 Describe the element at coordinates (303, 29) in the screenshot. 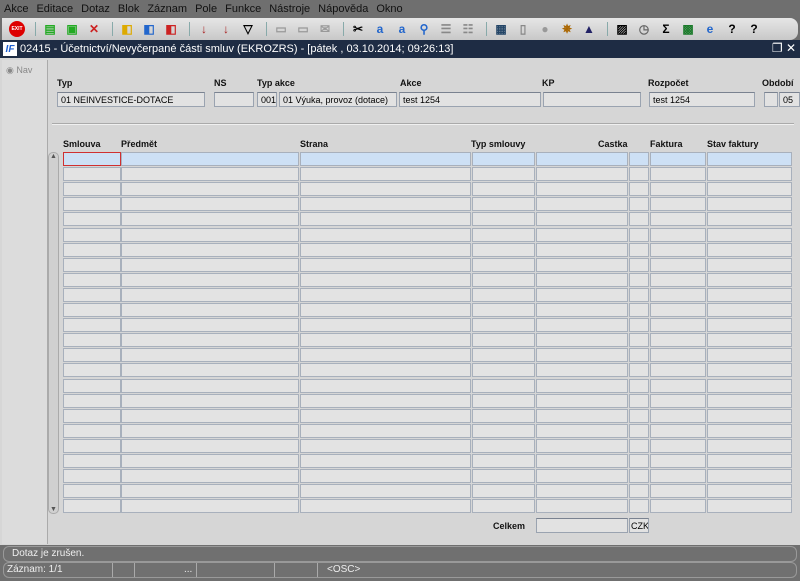

I see `print-setup-icon: ▭` at that location.